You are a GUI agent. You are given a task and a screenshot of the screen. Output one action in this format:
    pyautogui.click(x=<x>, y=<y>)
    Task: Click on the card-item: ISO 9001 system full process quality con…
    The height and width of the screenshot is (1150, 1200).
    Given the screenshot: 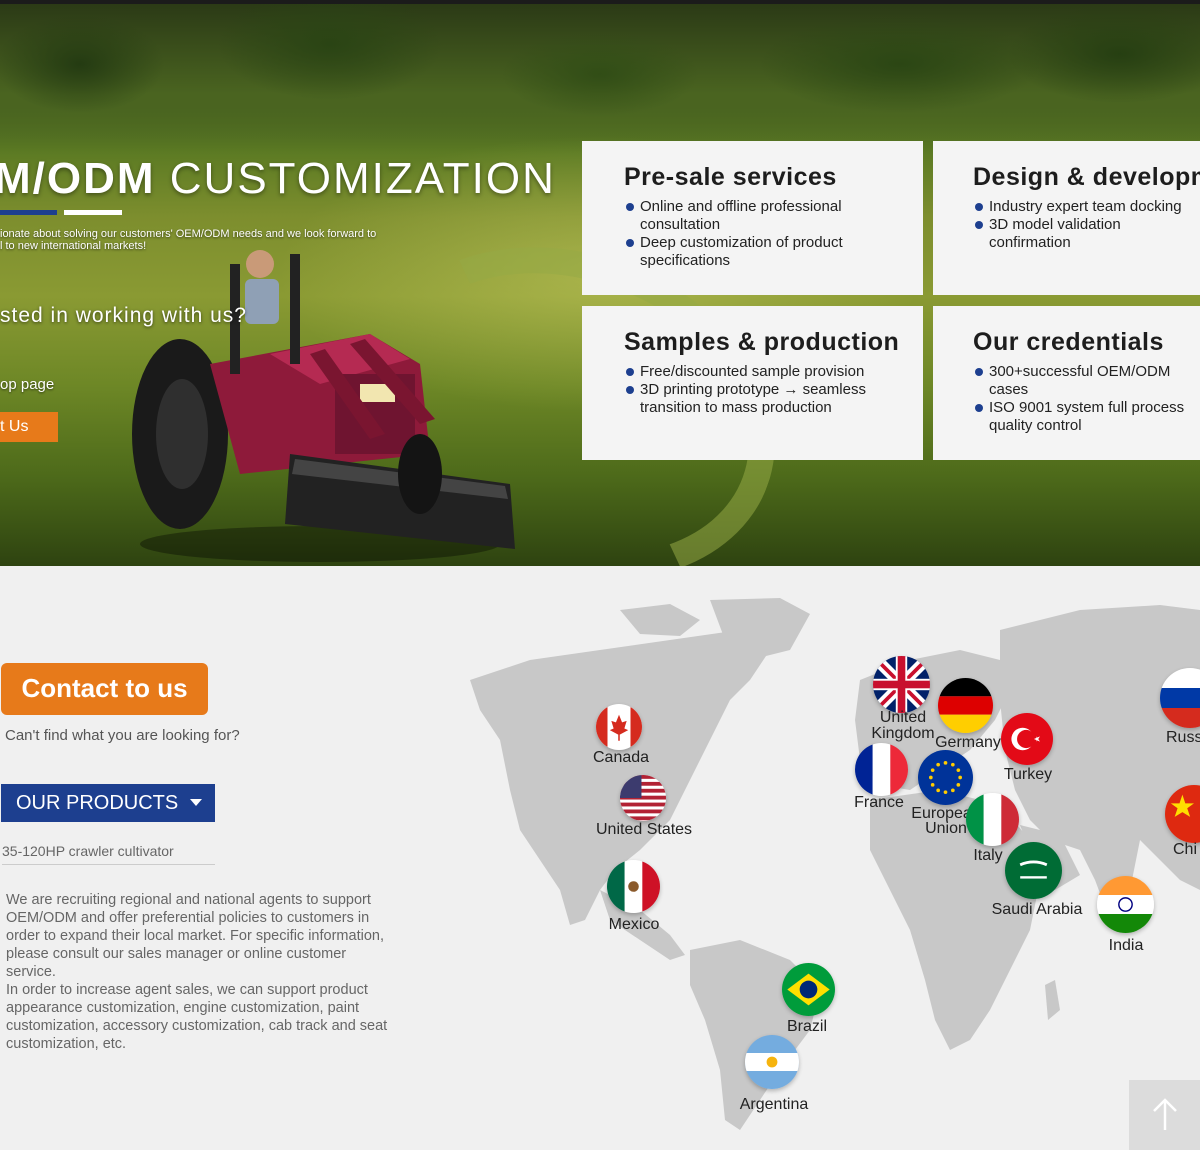 What is the action you would take?
    pyautogui.click(x=1085, y=417)
    